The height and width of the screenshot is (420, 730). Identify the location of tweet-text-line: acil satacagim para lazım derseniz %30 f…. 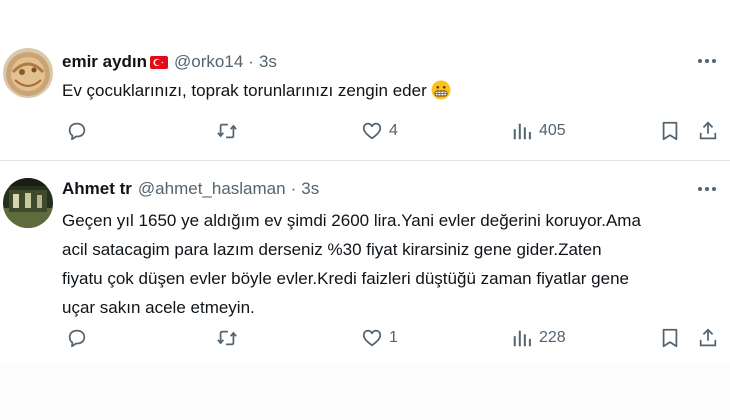
(332, 249).